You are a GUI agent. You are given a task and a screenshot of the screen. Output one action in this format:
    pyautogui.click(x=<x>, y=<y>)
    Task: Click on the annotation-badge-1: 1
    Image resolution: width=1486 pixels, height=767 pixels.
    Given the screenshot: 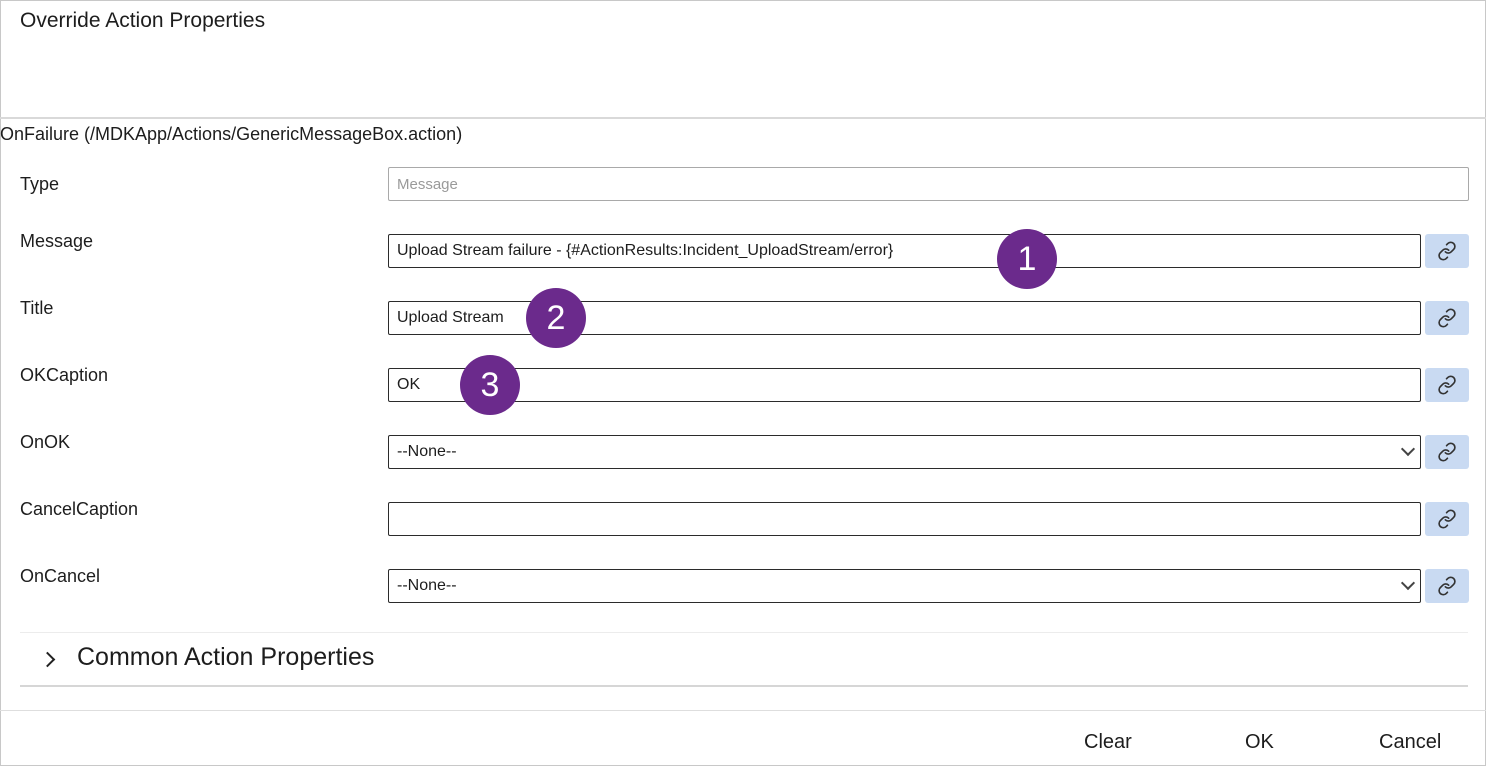 What is the action you would take?
    pyautogui.click(x=1027, y=259)
    